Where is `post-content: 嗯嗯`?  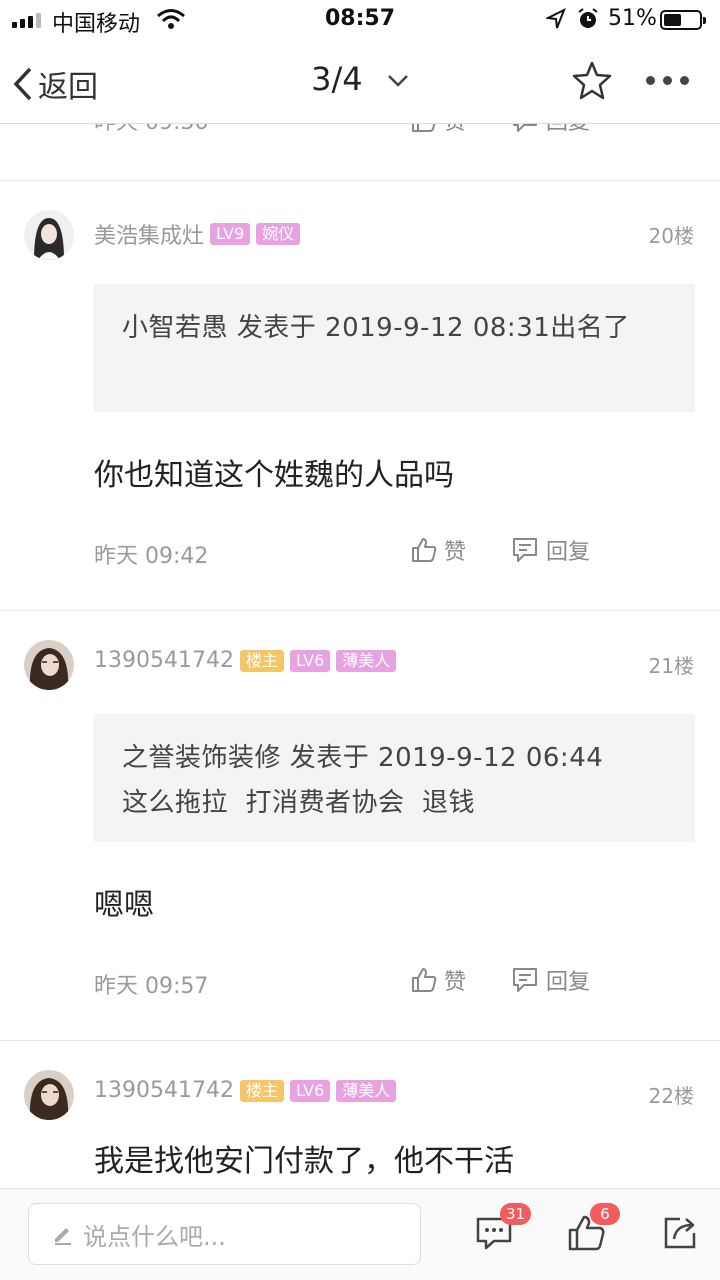 post-content: 嗯嗯 is located at coordinates (124, 905).